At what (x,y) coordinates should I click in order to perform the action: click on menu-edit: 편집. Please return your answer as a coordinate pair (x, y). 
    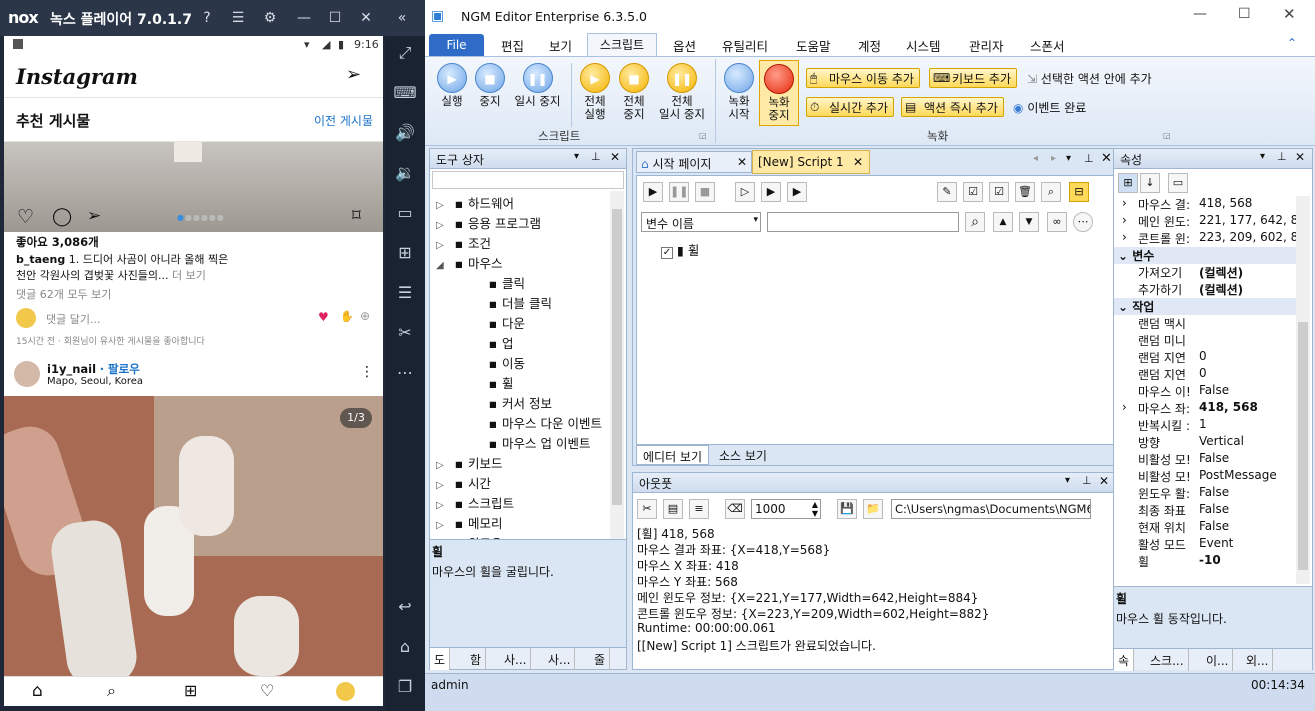
    Looking at the image, I should click on (512, 45).